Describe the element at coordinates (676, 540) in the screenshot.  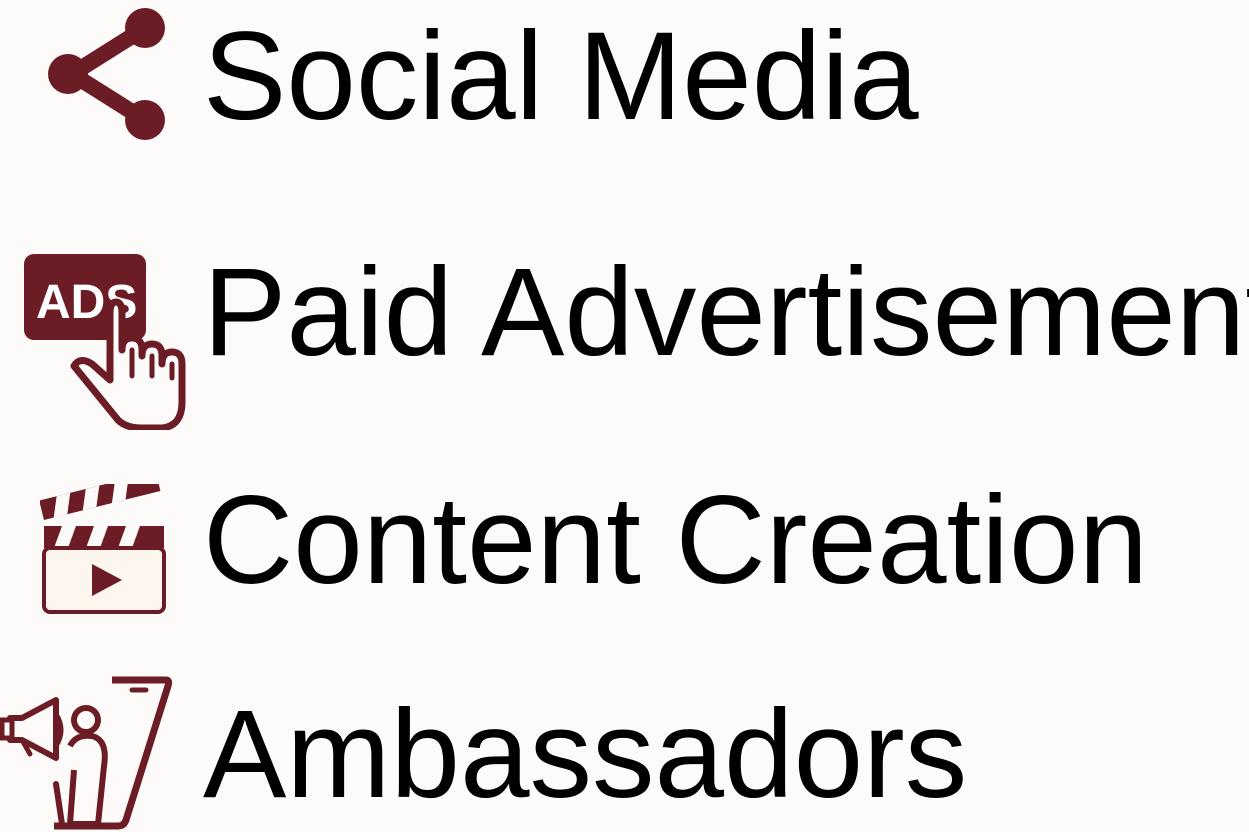
I see `service-label: Content Creation` at that location.